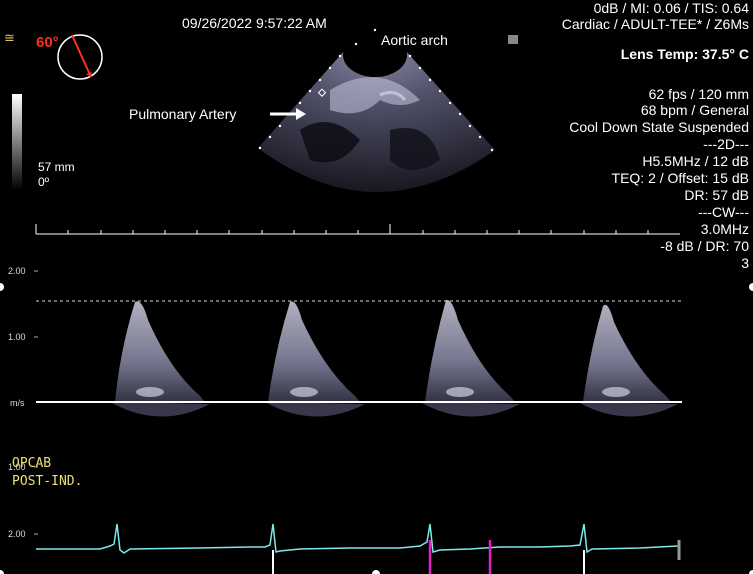 This screenshot has height=574, width=753. What do you see at coordinates (680, 178) in the screenshot?
I see `param-line-5: TEQ: 2 / Offset: 15 dB` at bounding box center [680, 178].